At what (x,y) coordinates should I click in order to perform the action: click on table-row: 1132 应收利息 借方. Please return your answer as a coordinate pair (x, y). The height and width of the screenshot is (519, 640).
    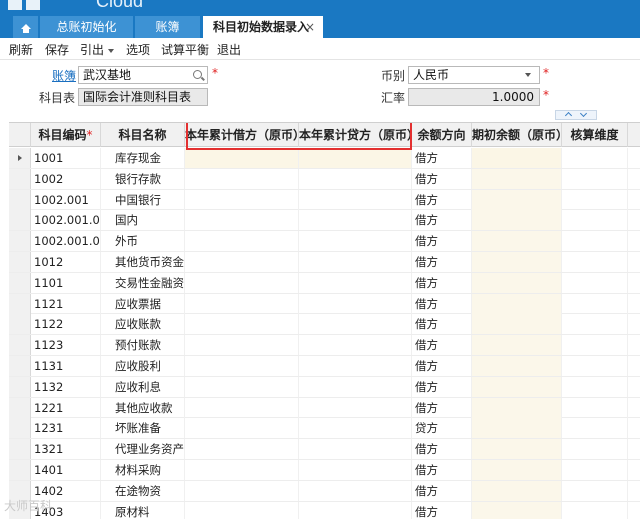
    Looking at the image, I should click on (324, 387).